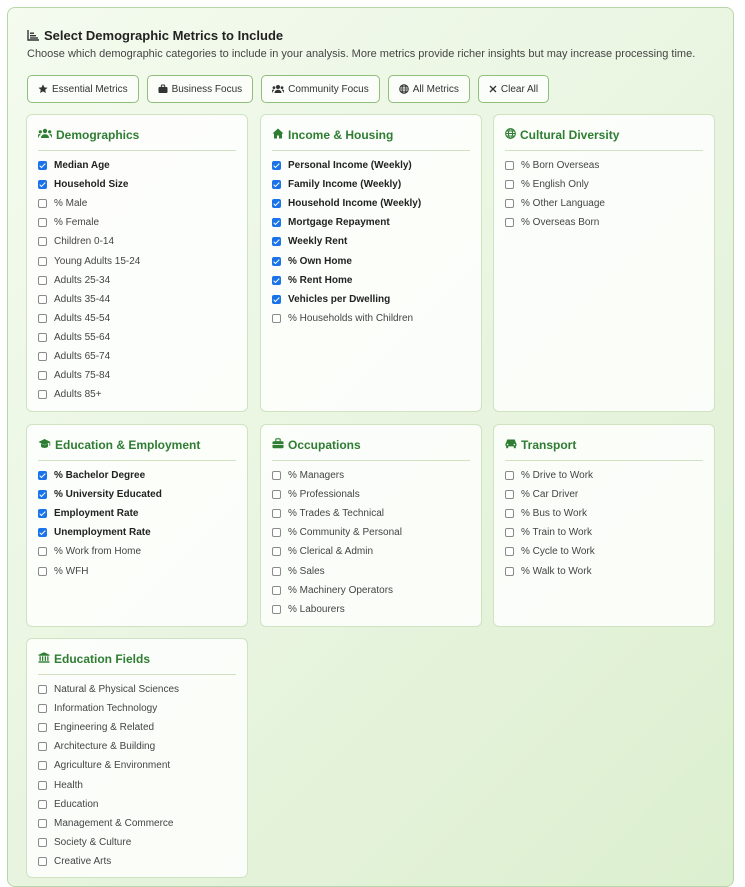 This screenshot has width=745, height=887. I want to click on metric-option-creative-arts: Creative Arts, so click(138, 861).